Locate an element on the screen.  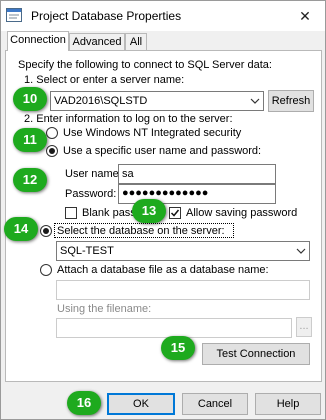
ok-button: OK is located at coordinates (141, 404).